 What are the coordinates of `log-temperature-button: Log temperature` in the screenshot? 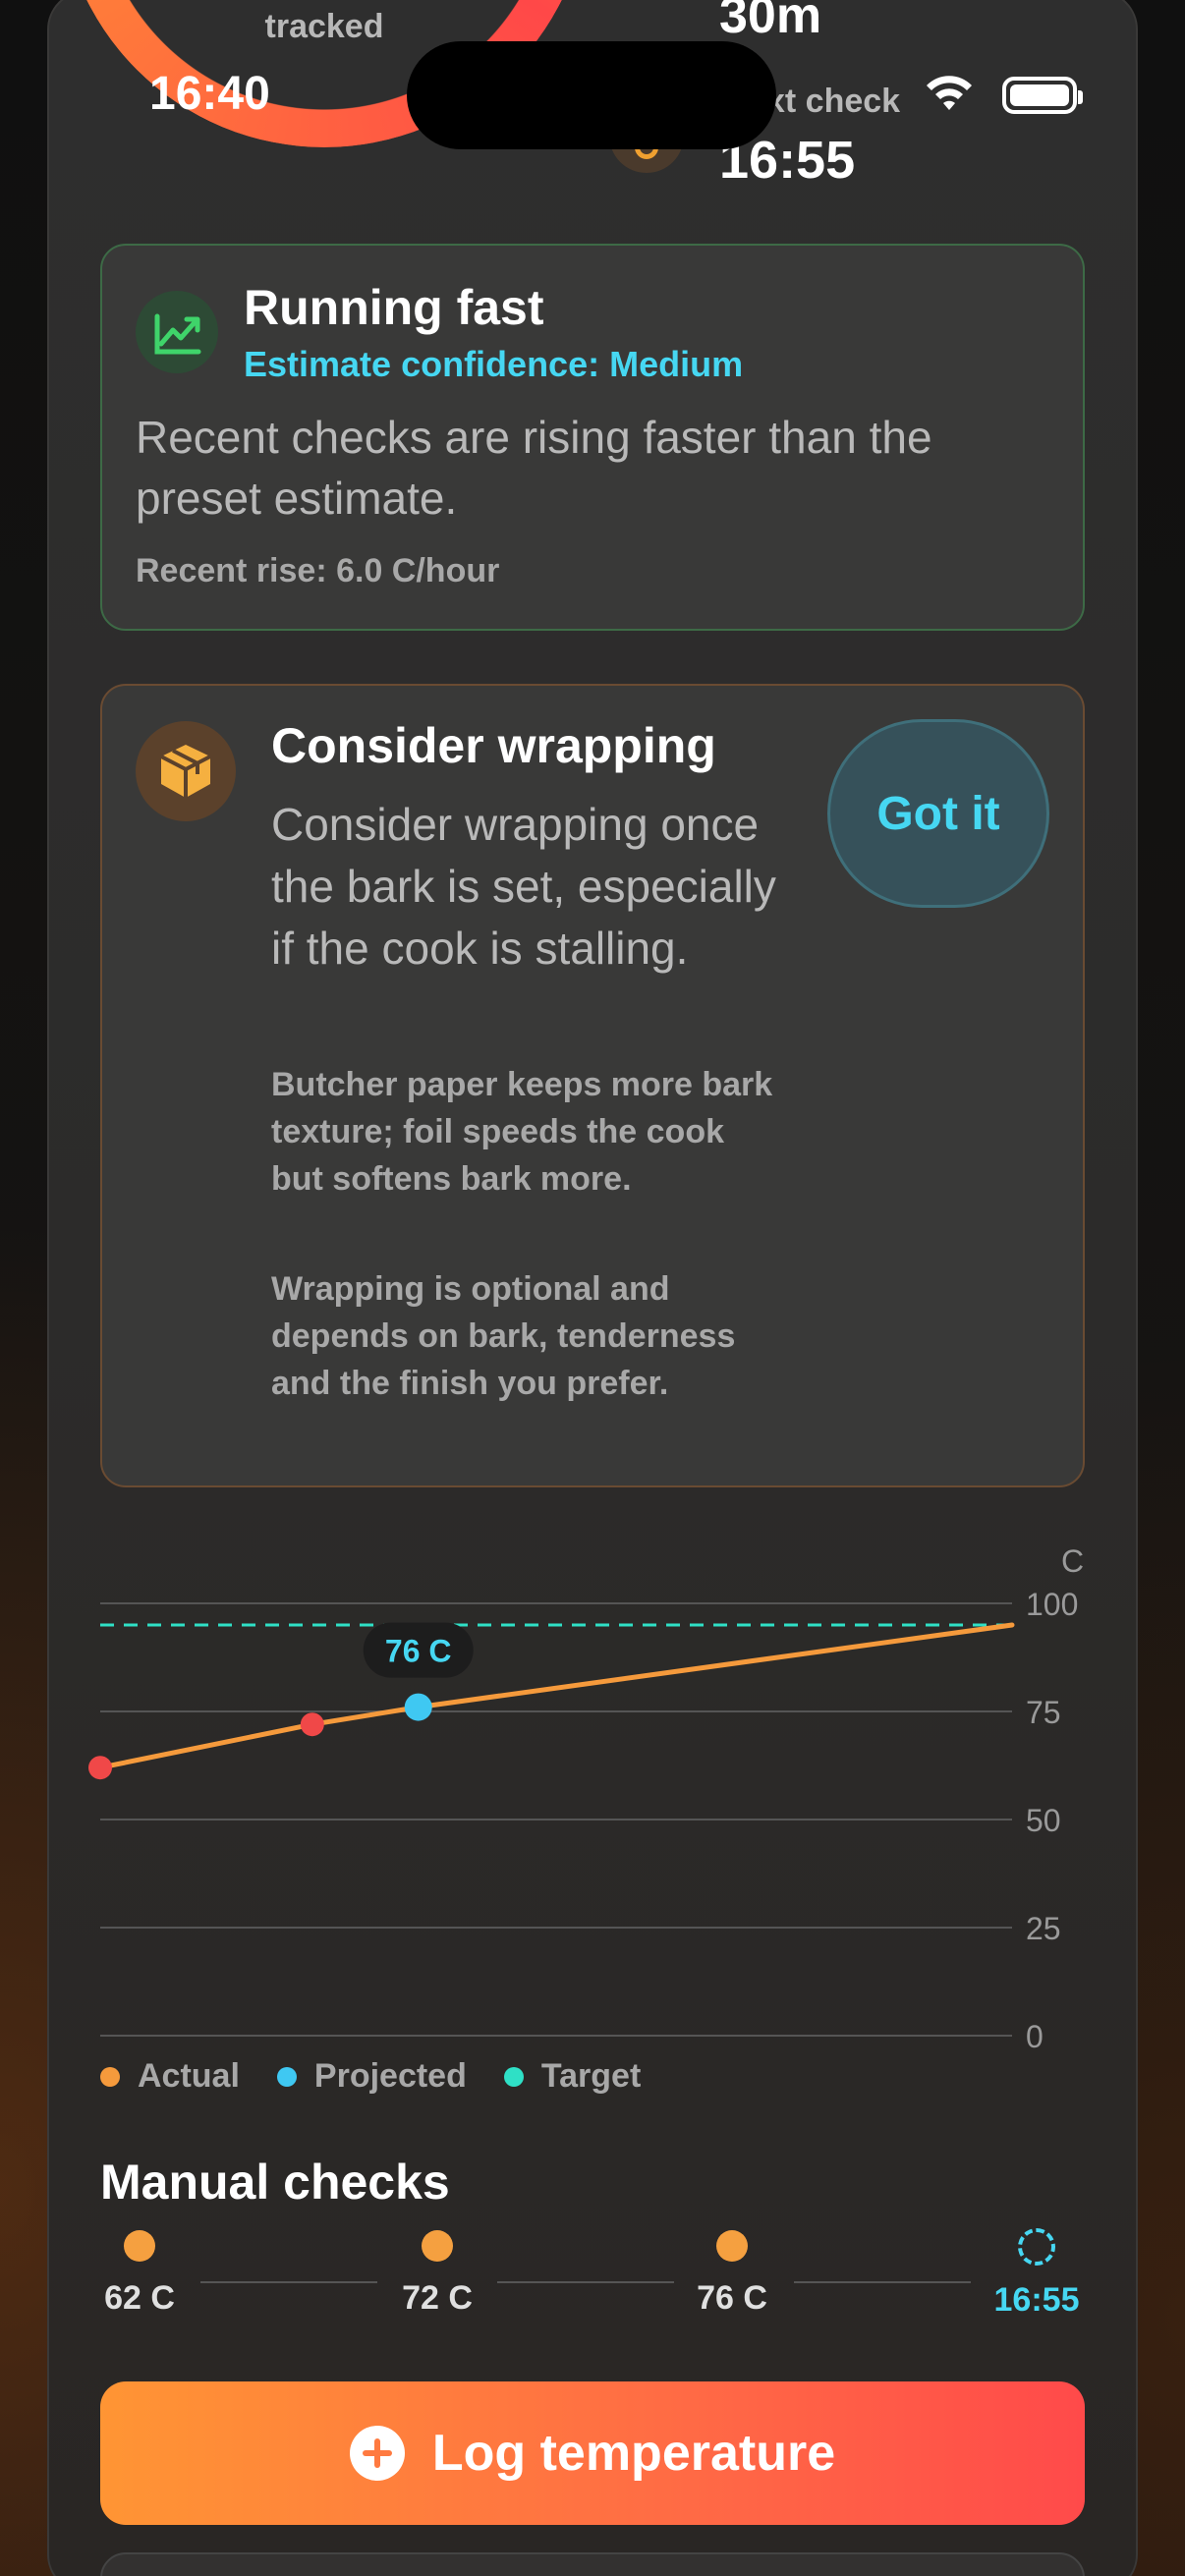 It's located at (592, 2453).